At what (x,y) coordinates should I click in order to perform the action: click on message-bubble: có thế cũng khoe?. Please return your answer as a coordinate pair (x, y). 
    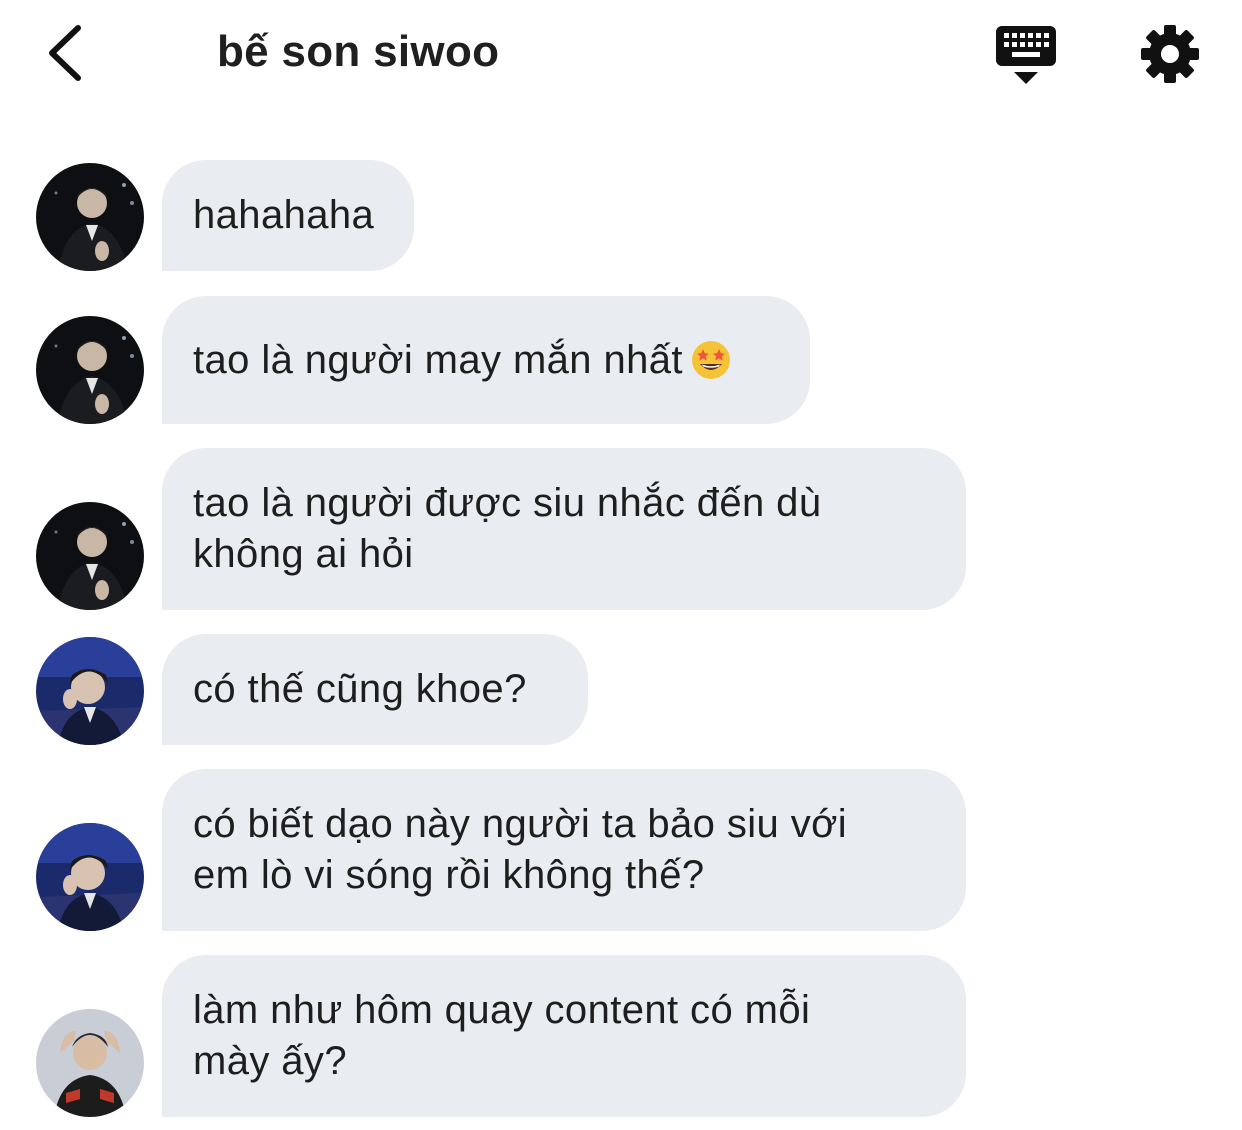
    Looking at the image, I should click on (375, 689).